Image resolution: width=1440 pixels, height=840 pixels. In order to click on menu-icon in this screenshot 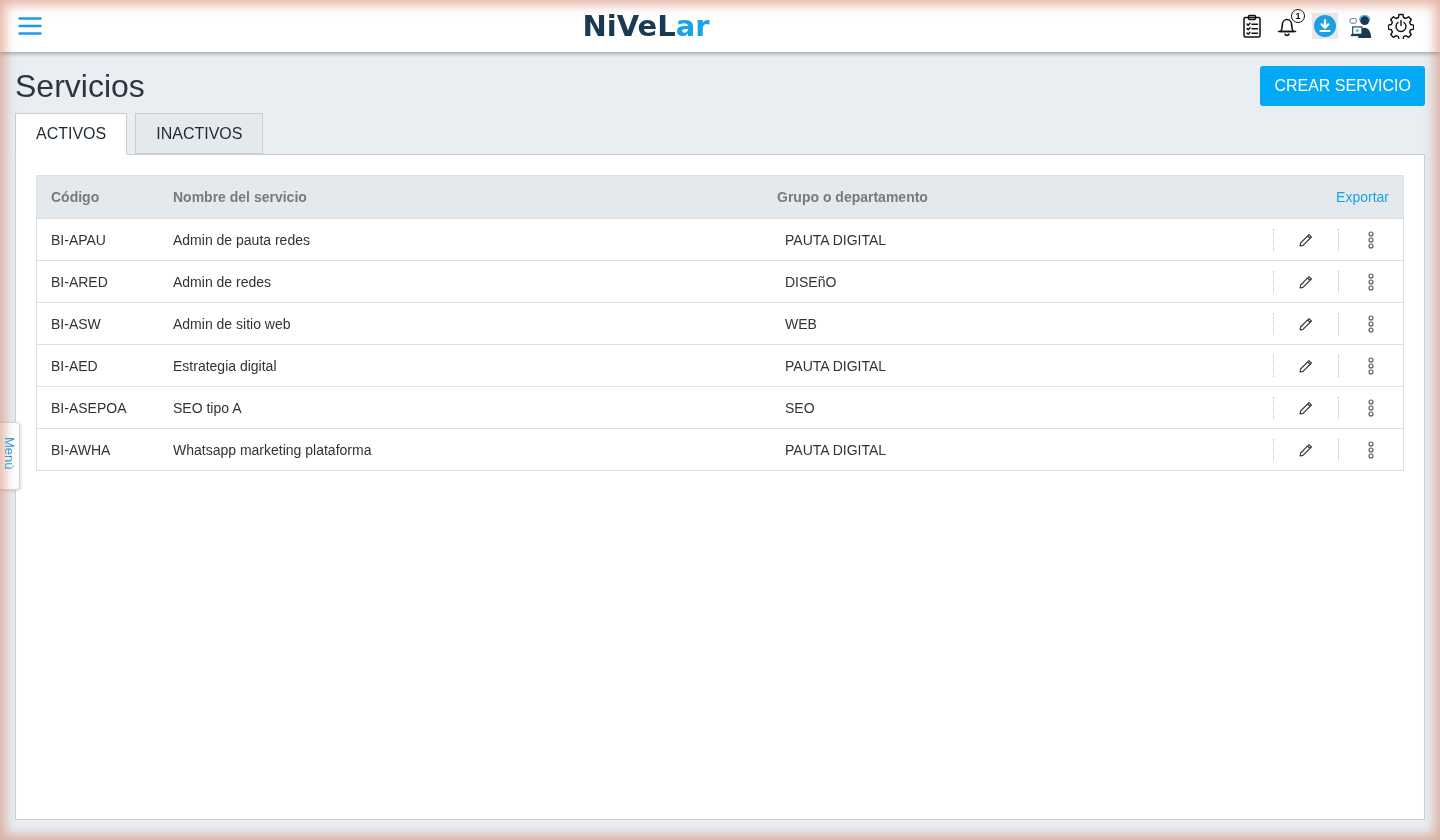, I will do `click(30, 26)`.